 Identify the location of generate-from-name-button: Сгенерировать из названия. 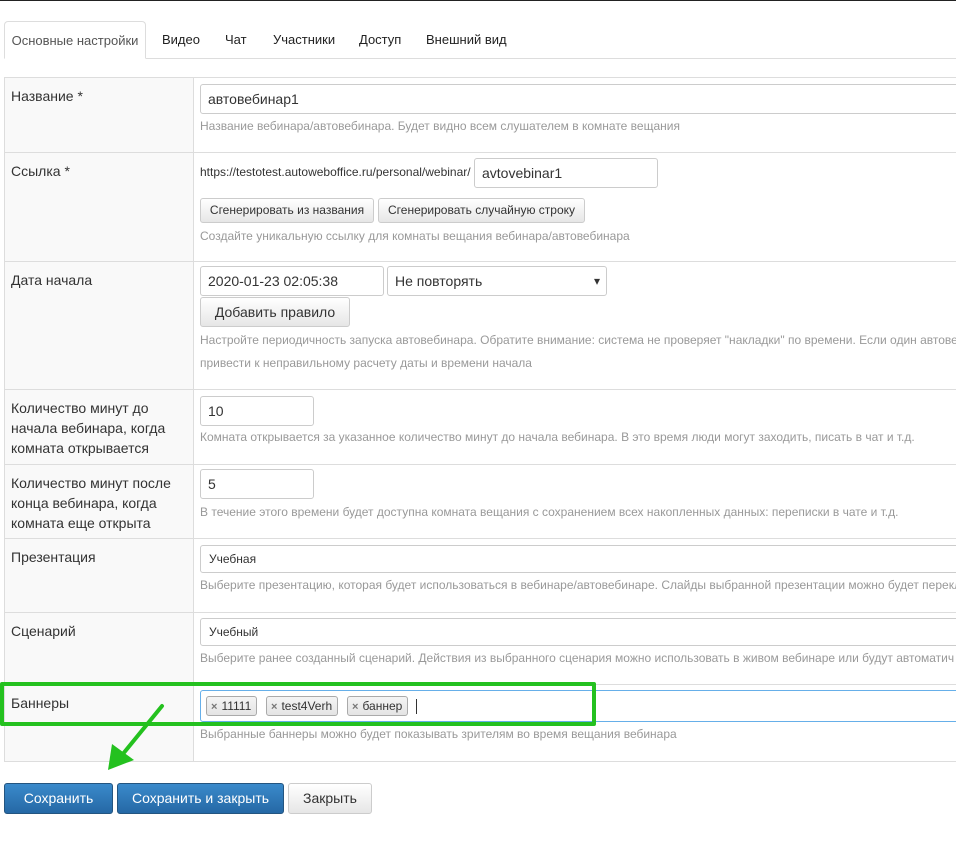
(287, 210).